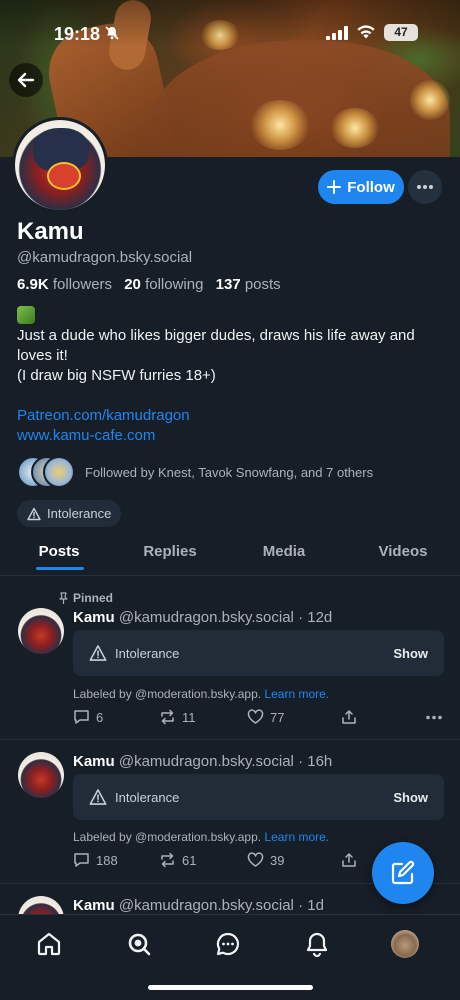 This screenshot has width=460, height=1000. What do you see at coordinates (60, 165) in the screenshot?
I see `profile-avatar` at bounding box center [60, 165].